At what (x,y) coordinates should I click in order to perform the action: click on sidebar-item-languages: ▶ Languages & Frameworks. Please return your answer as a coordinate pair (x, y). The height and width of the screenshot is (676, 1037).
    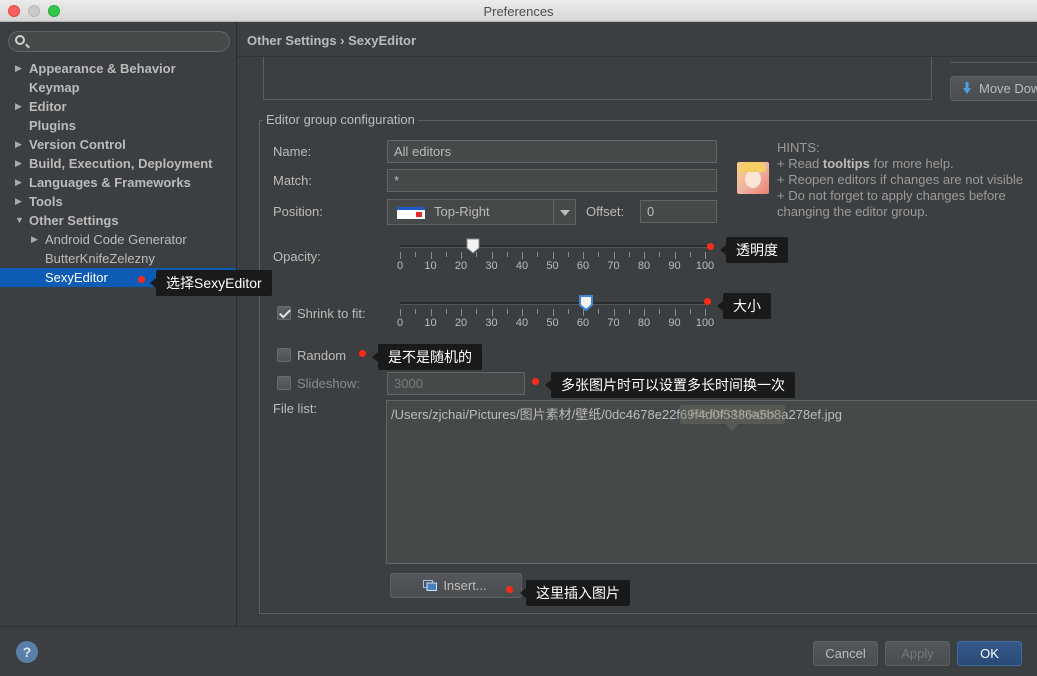
    Looking at the image, I should click on (118, 182).